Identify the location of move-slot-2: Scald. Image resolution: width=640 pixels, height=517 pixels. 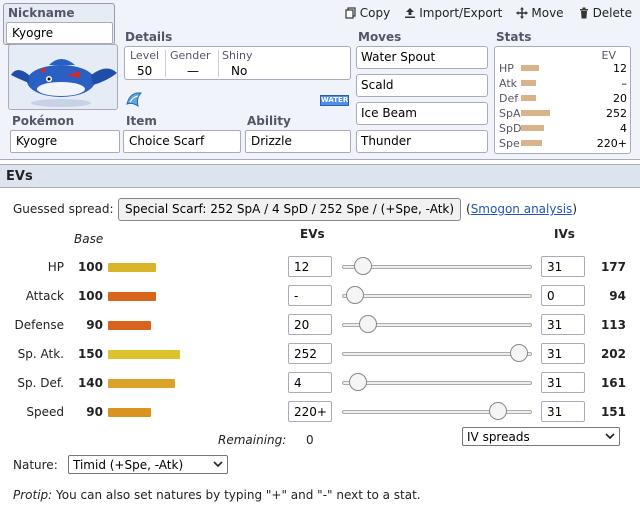
(422, 85).